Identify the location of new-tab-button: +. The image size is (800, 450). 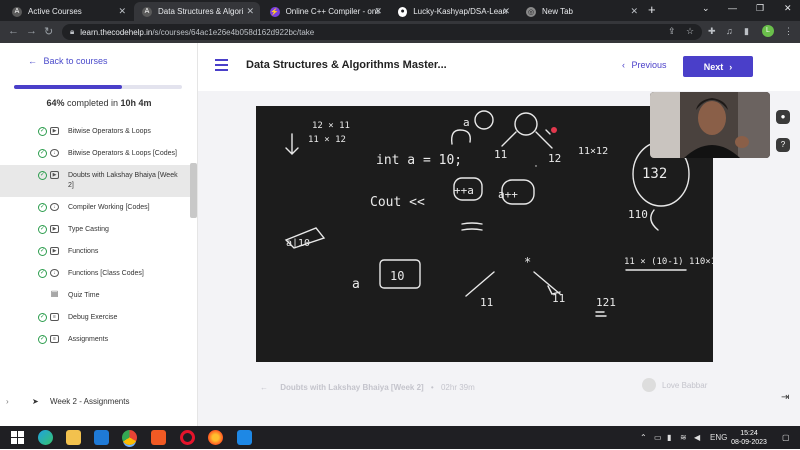
(652, 9).